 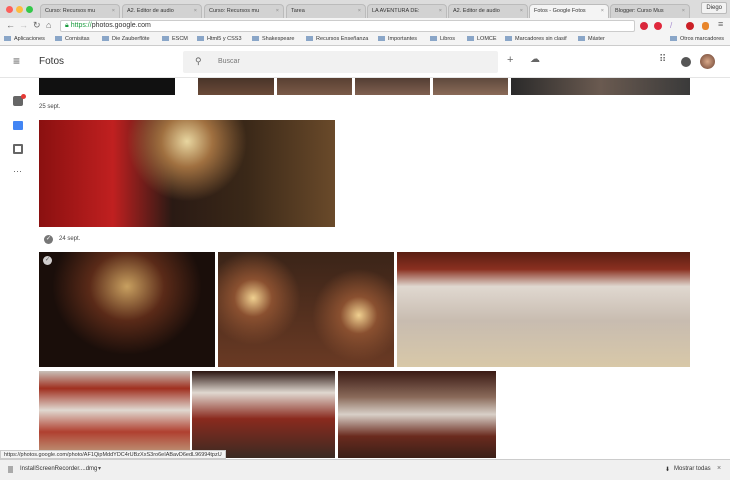 I want to click on create-icon: +, so click(x=510, y=60).